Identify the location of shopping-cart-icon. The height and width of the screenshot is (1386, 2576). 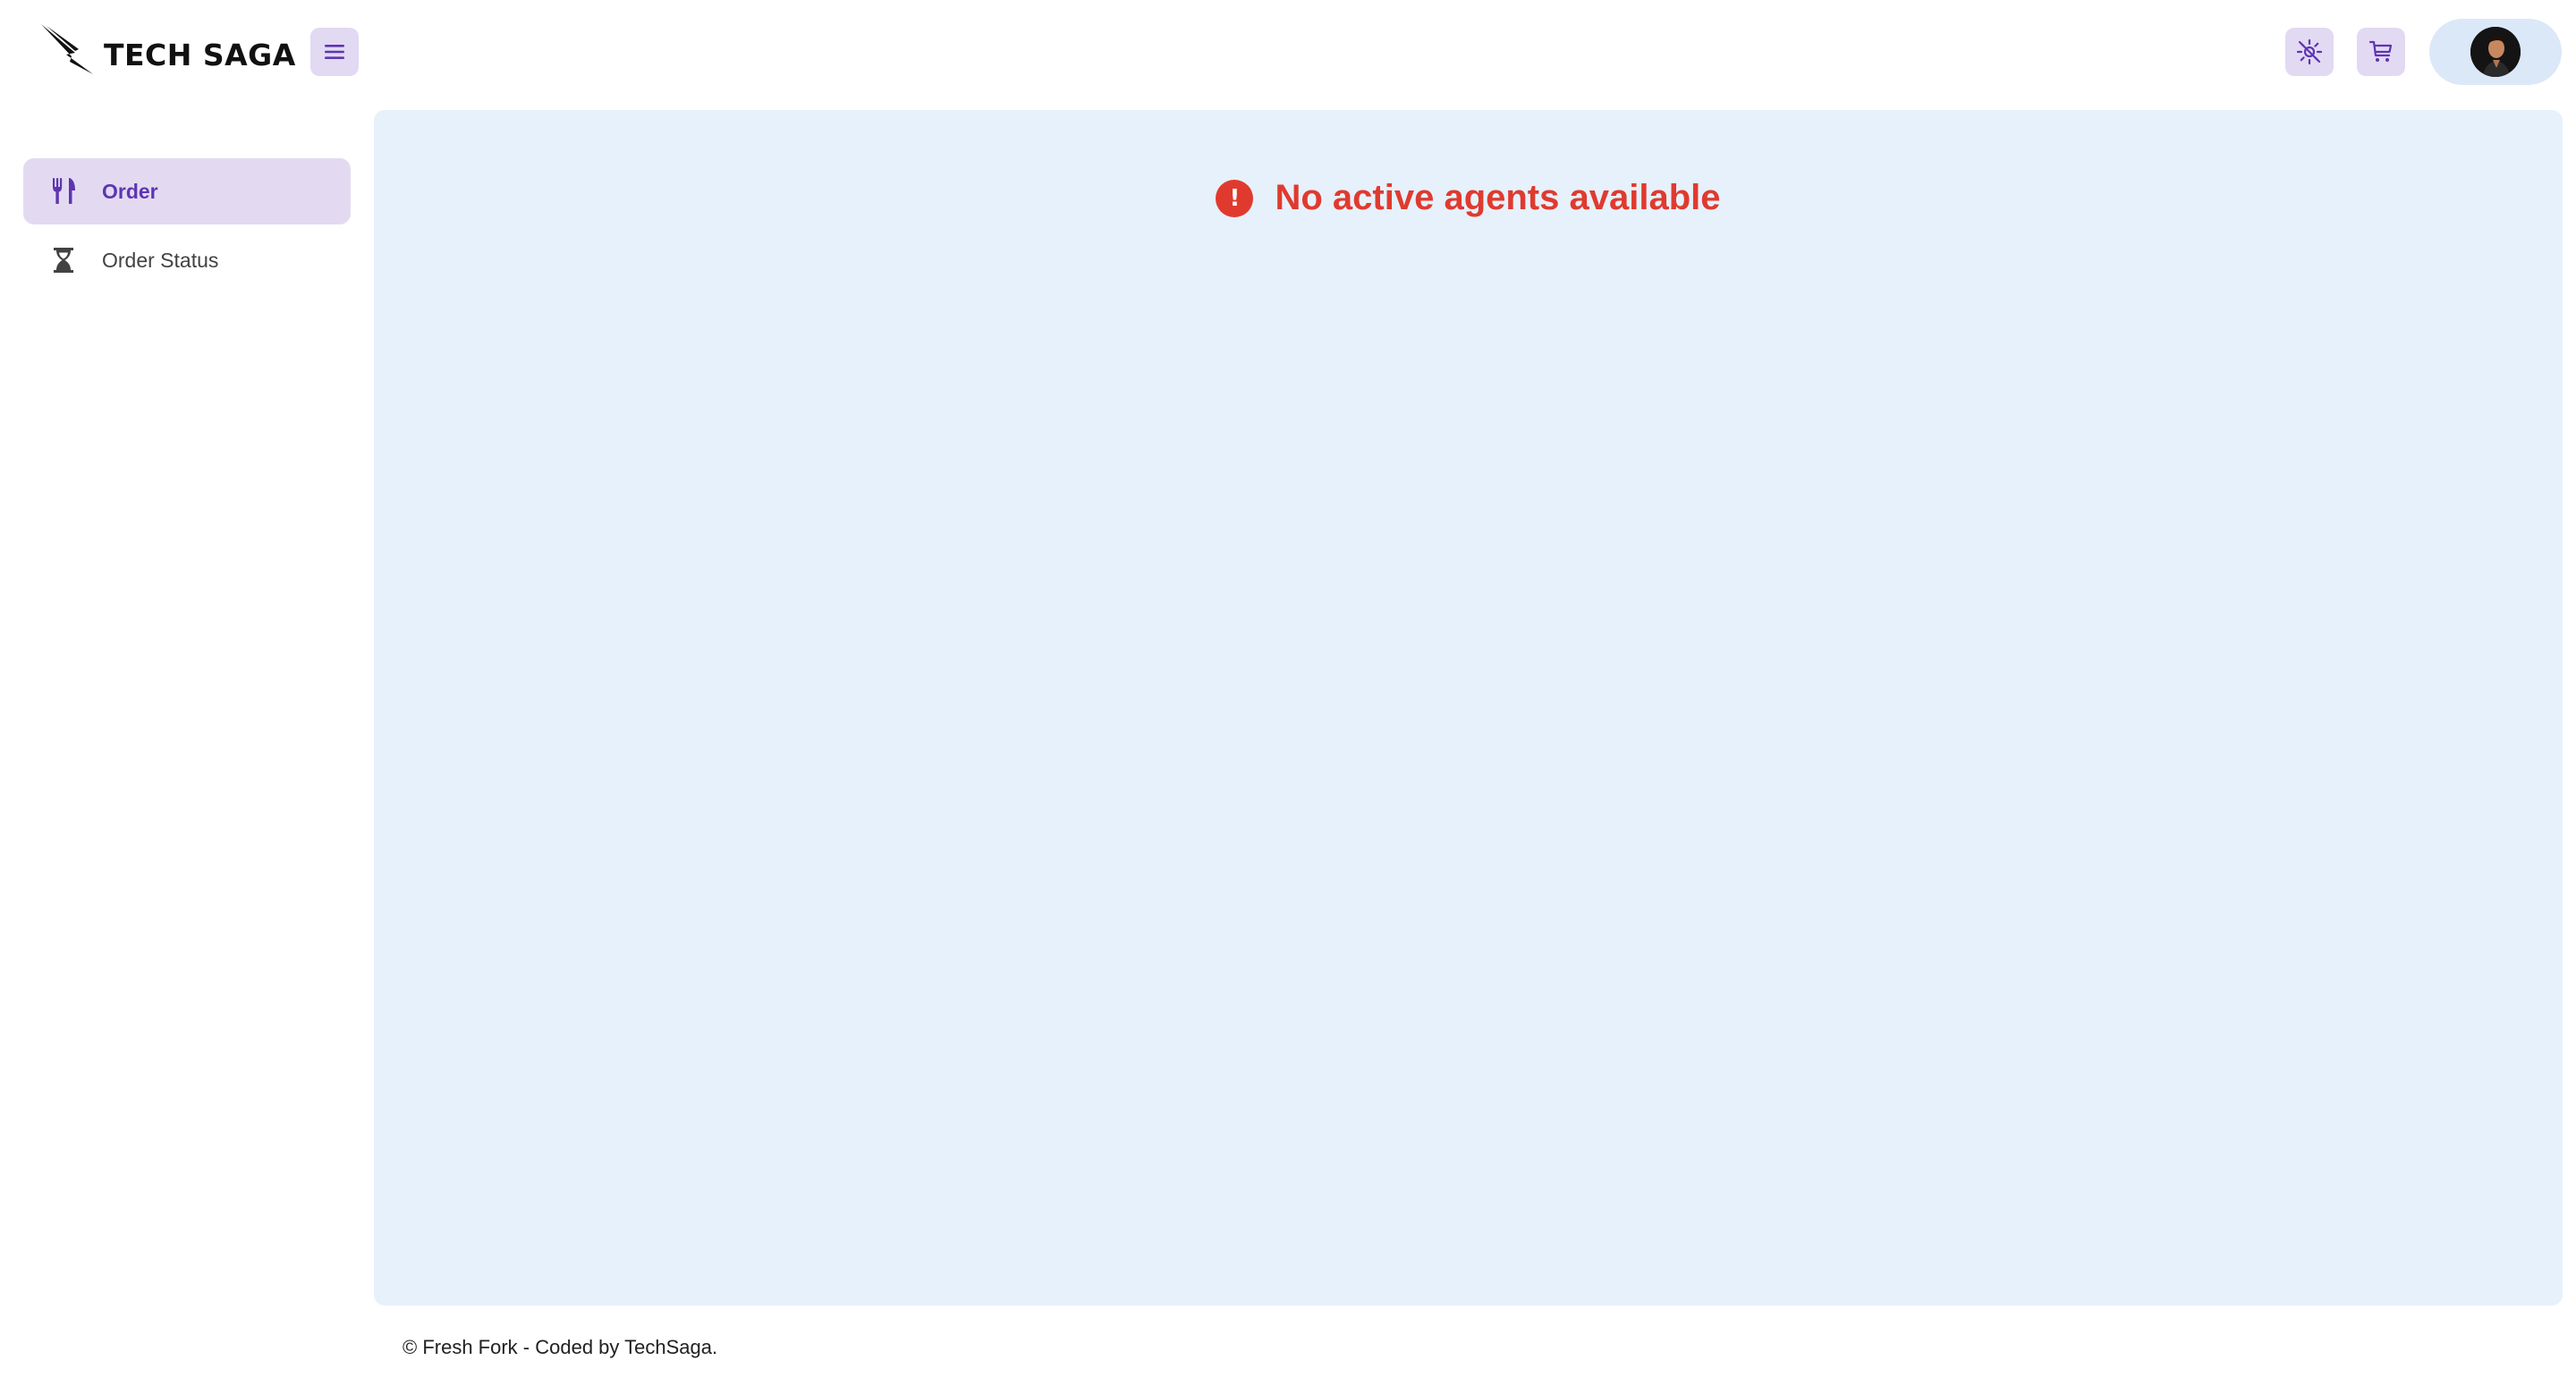
(2380, 51).